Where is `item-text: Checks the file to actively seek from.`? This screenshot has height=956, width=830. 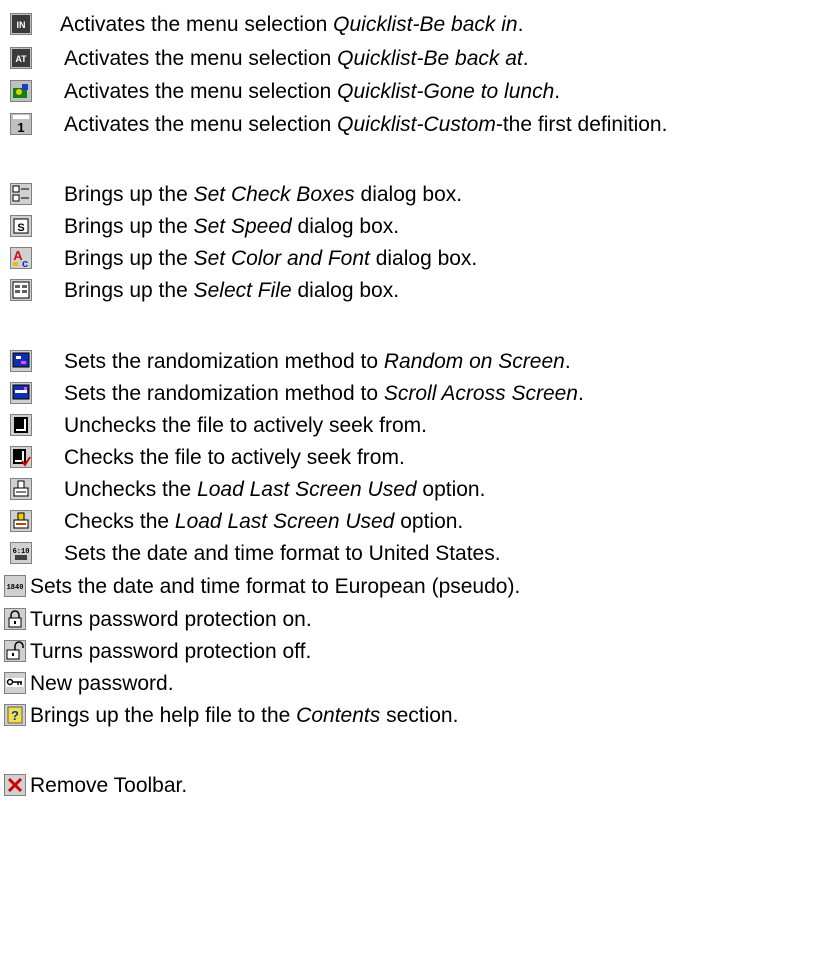
item-text: Checks the file to actively seek from. is located at coordinates (234, 457).